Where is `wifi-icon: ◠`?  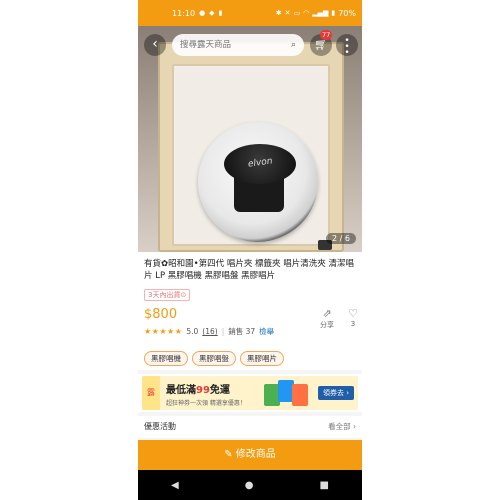
wifi-icon: ◠ is located at coordinates (306, 13).